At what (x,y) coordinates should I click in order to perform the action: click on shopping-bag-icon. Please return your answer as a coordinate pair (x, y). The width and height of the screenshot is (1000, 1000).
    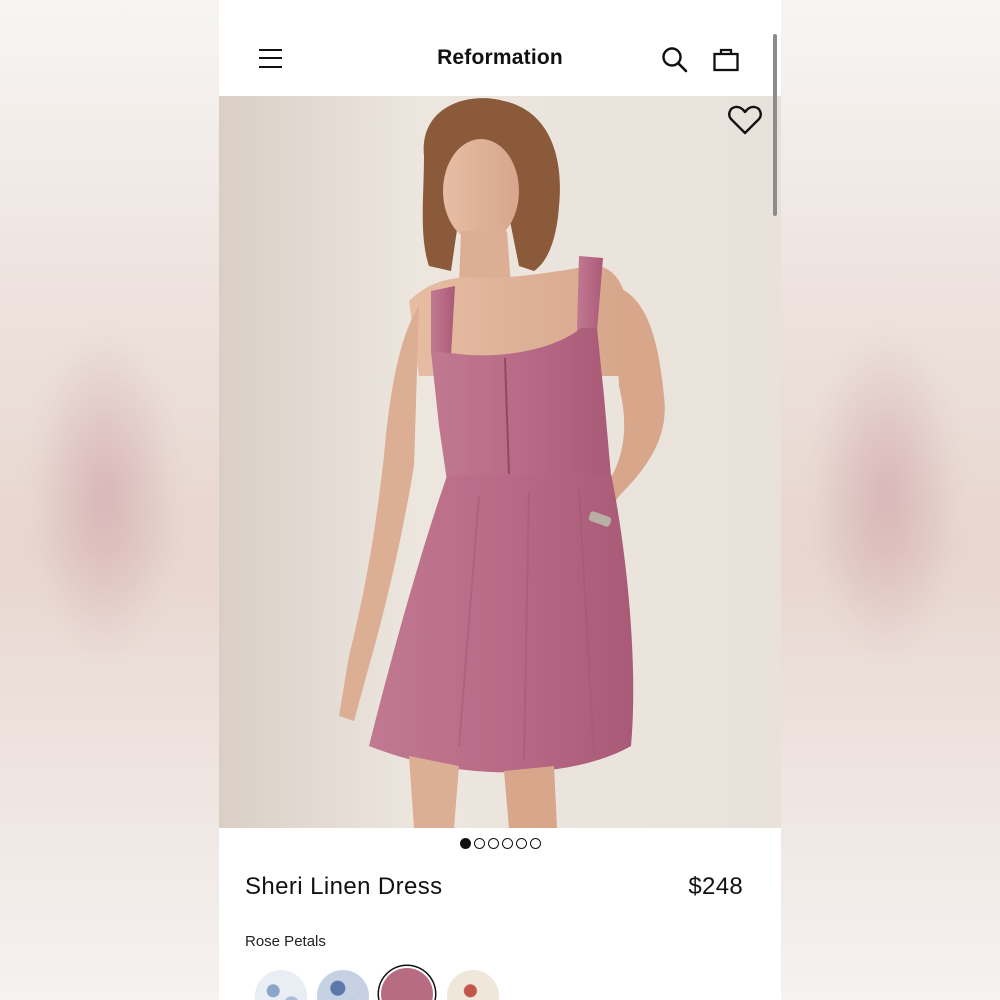
    Looking at the image, I should click on (726, 59).